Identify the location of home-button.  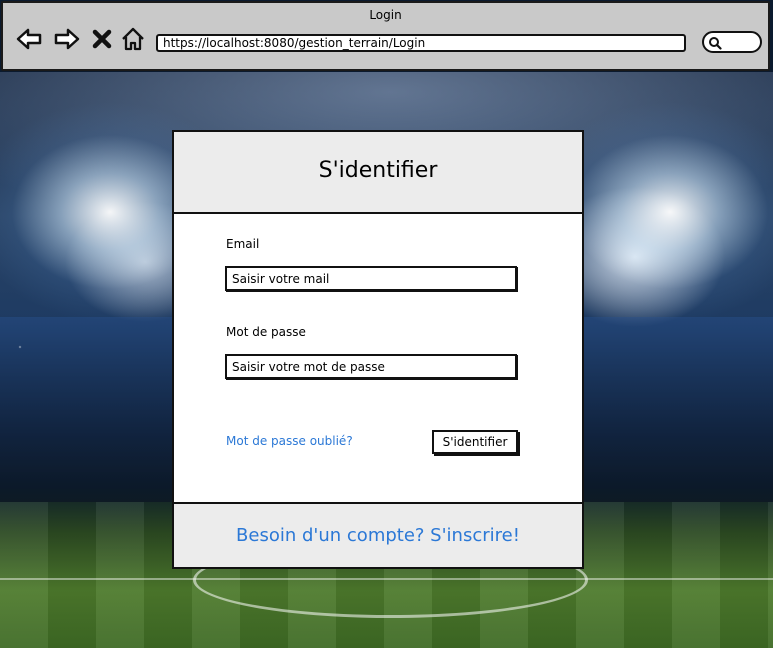
(133, 39).